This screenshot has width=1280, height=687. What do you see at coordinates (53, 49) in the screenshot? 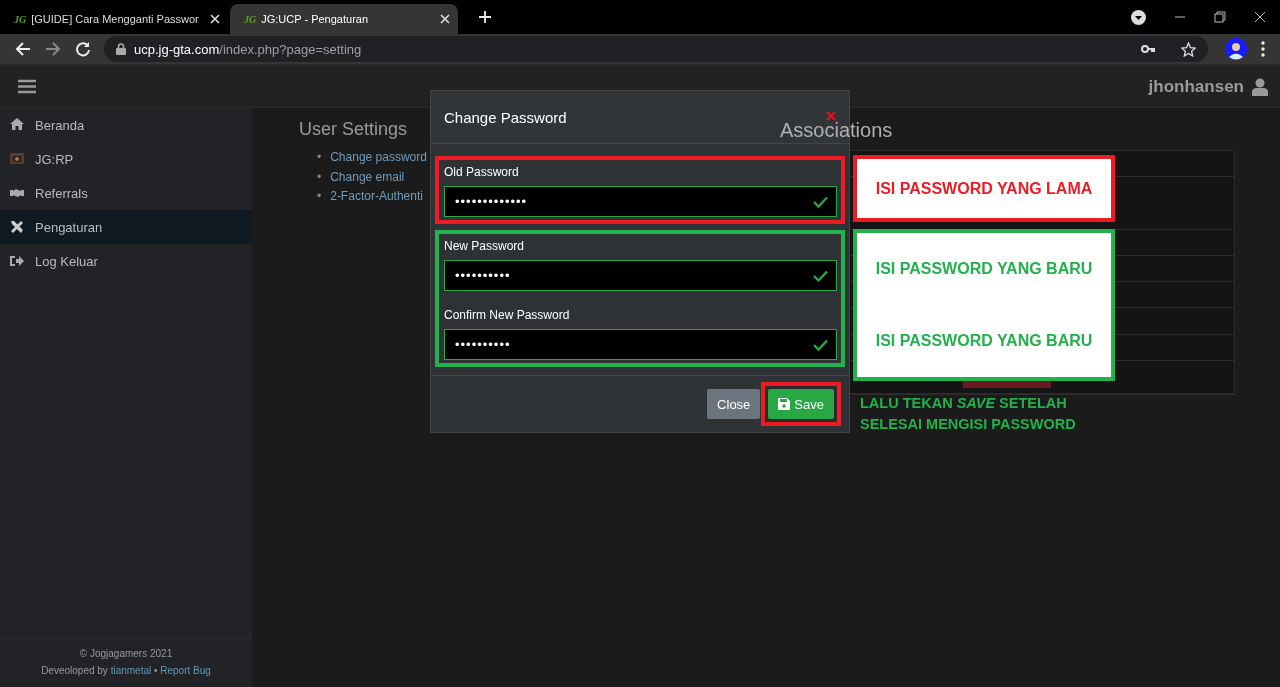
I see `forward-icon` at bounding box center [53, 49].